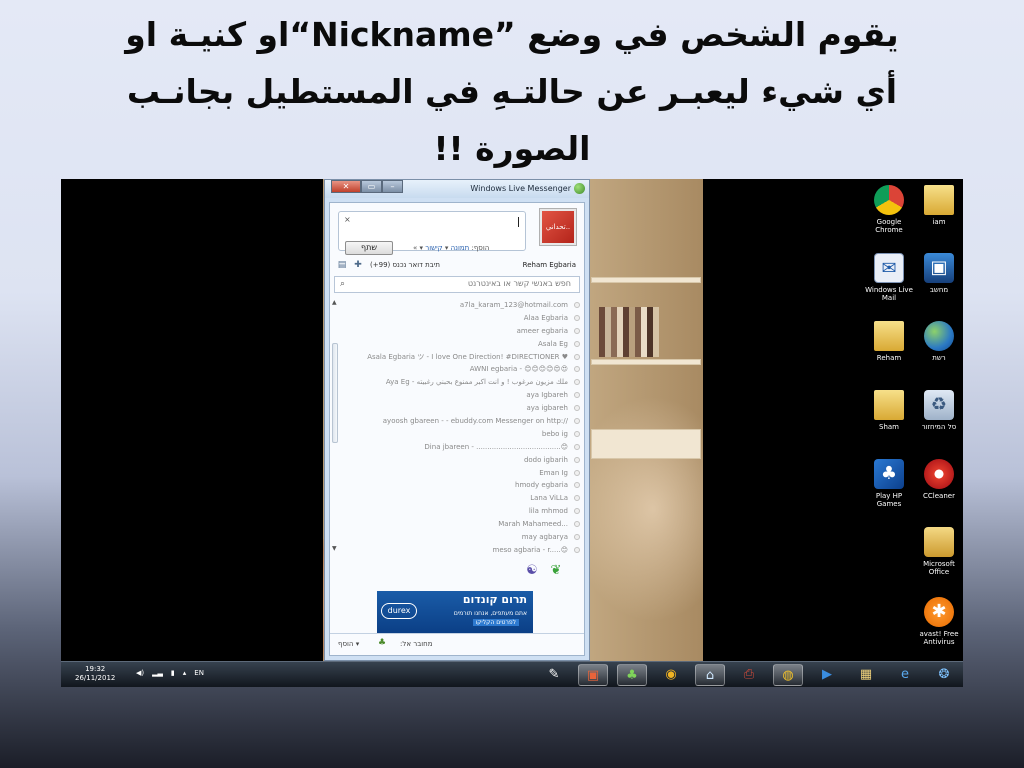 This screenshot has width=1024, height=768. Describe the element at coordinates (157, 673) in the screenshot. I see `signal-icon: ▂▃` at that location.